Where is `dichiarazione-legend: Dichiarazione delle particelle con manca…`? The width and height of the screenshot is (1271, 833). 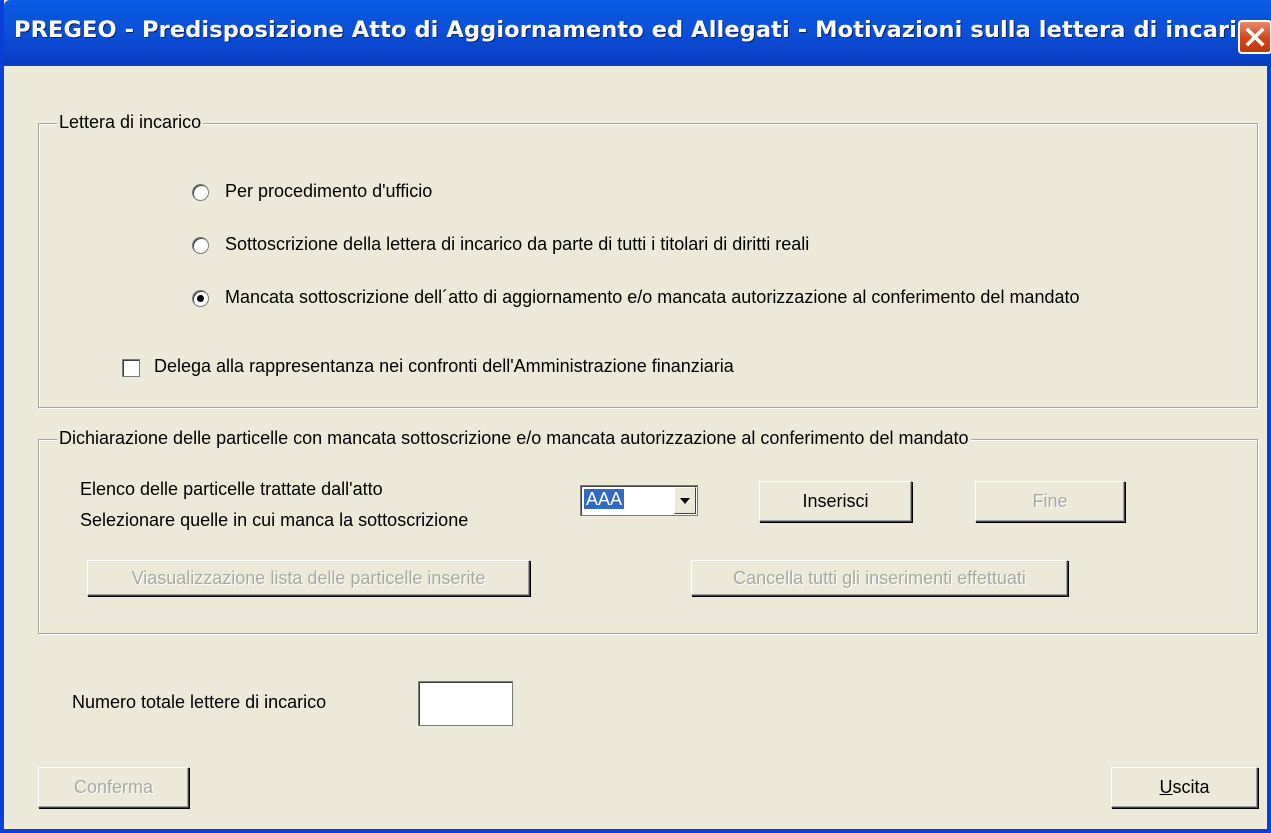 dichiarazione-legend: Dichiarazione delle particelle con manca… is located at coordinates (514, 438).